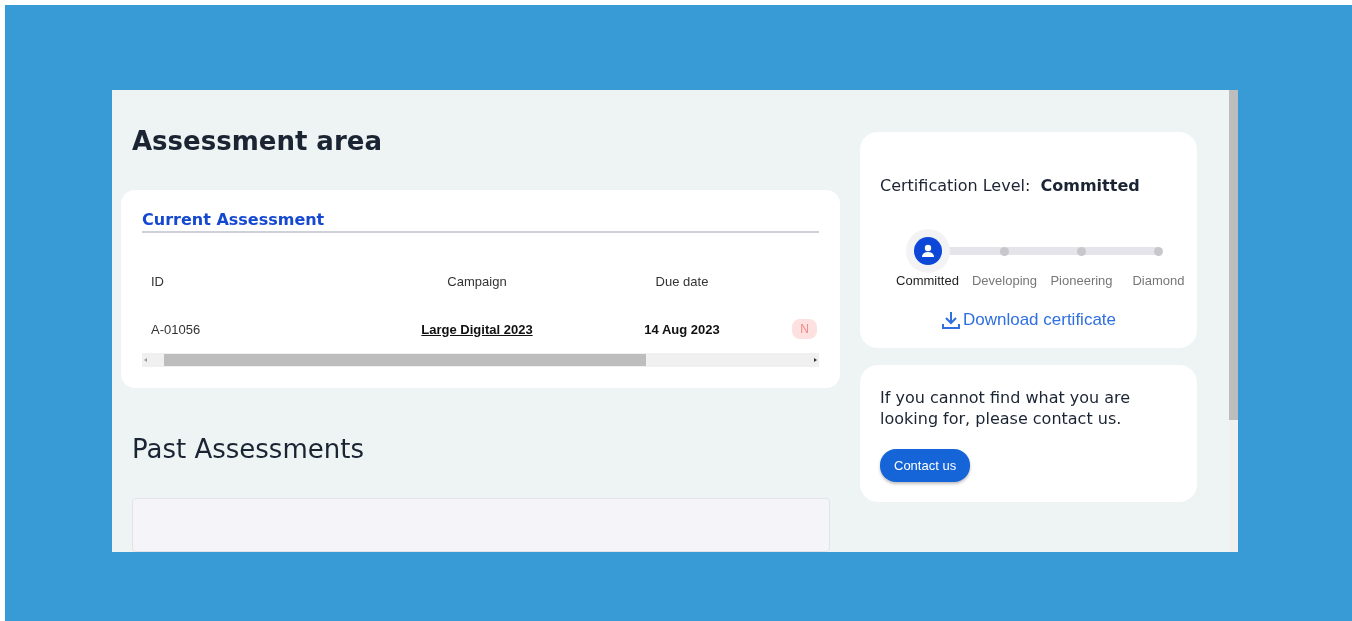  Describe the element at coordinates (146, 360) in the screenshot. I see `scroll-left-icon` at that location.